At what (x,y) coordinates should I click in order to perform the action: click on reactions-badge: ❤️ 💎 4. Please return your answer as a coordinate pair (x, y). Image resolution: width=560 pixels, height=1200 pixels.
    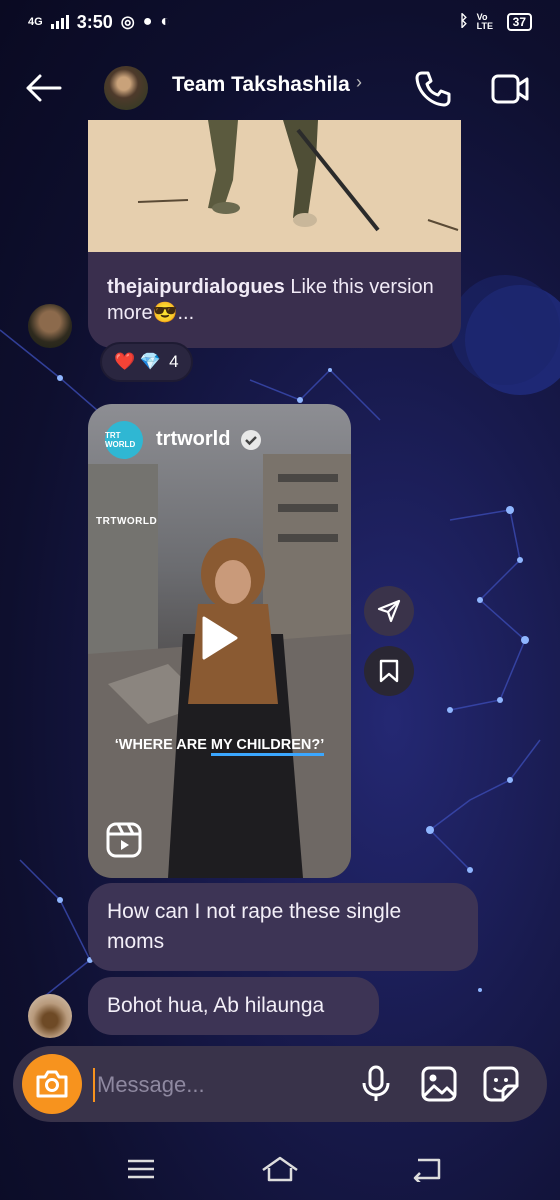
    Looking at the image, I should click on (146, 362).